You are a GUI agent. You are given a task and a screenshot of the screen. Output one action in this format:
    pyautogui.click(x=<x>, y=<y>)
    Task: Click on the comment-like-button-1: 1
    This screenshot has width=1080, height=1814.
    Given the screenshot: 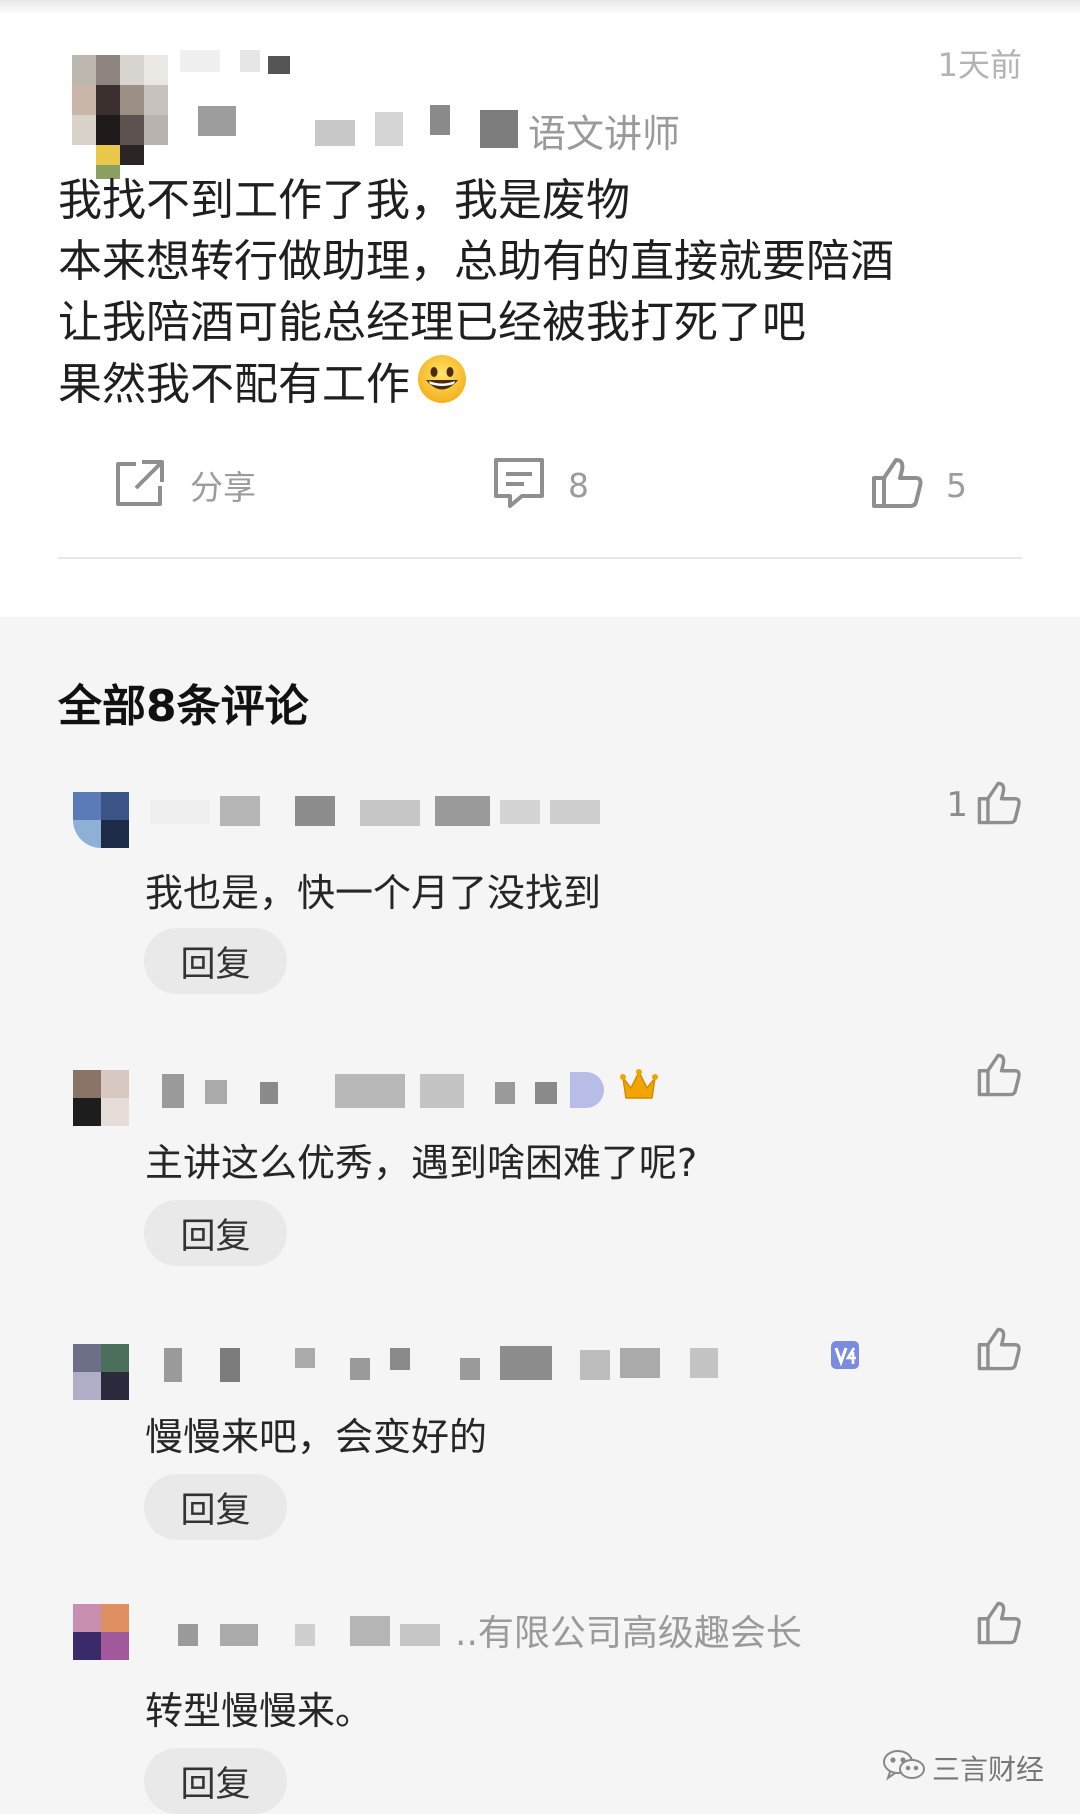 What is the action you would take?
    pyautogui.click(x=984, y=805)
    